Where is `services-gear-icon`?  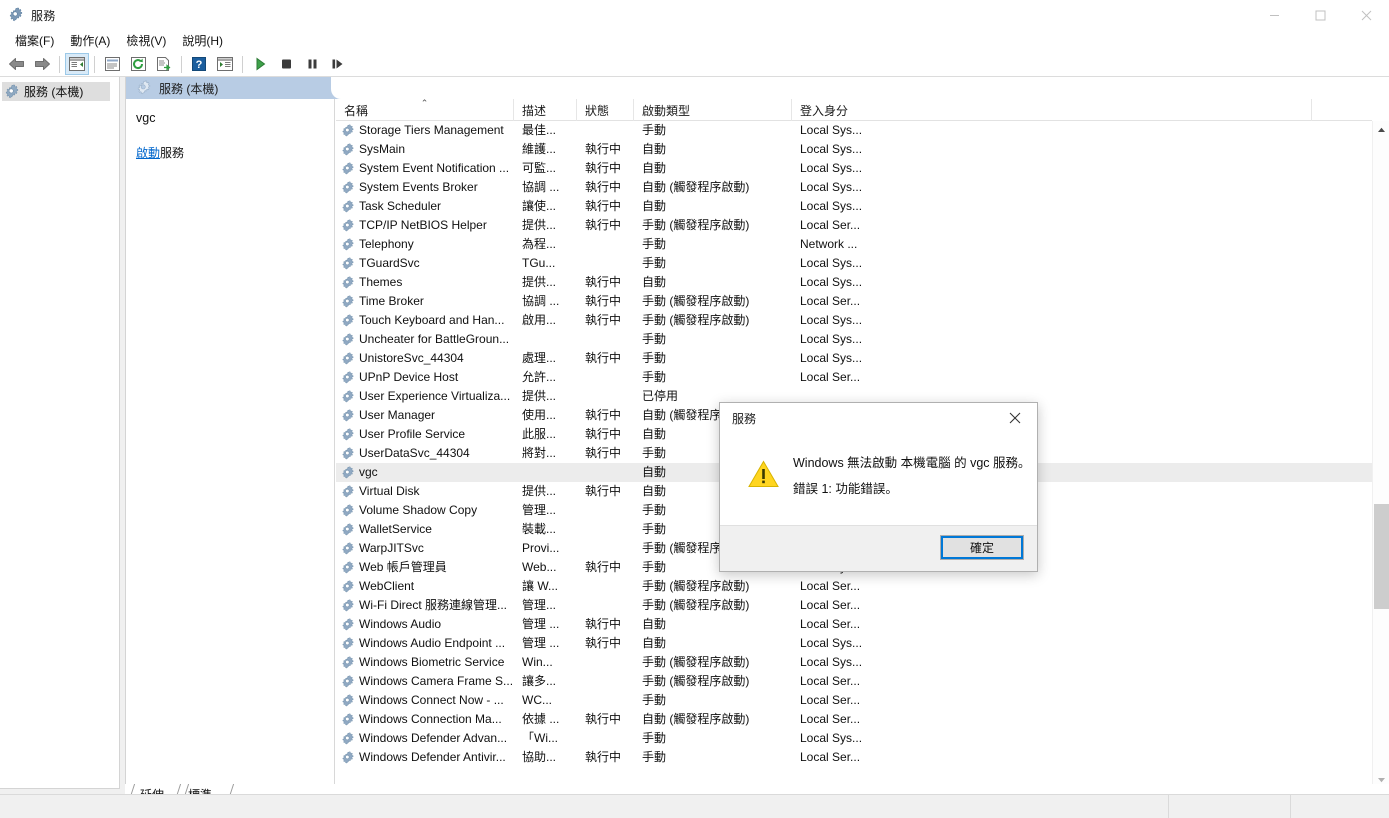
services-gear-icon is located at coordinates (16, 15).